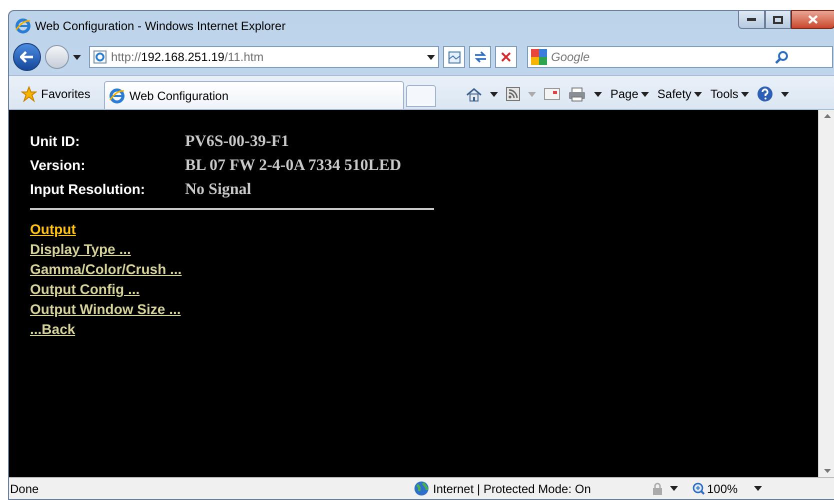 The image size is (834, 500). What do you see at coordinates (661, 57) in the screenshot?
I see `search-input: Google` at bounding box center [661, 57].